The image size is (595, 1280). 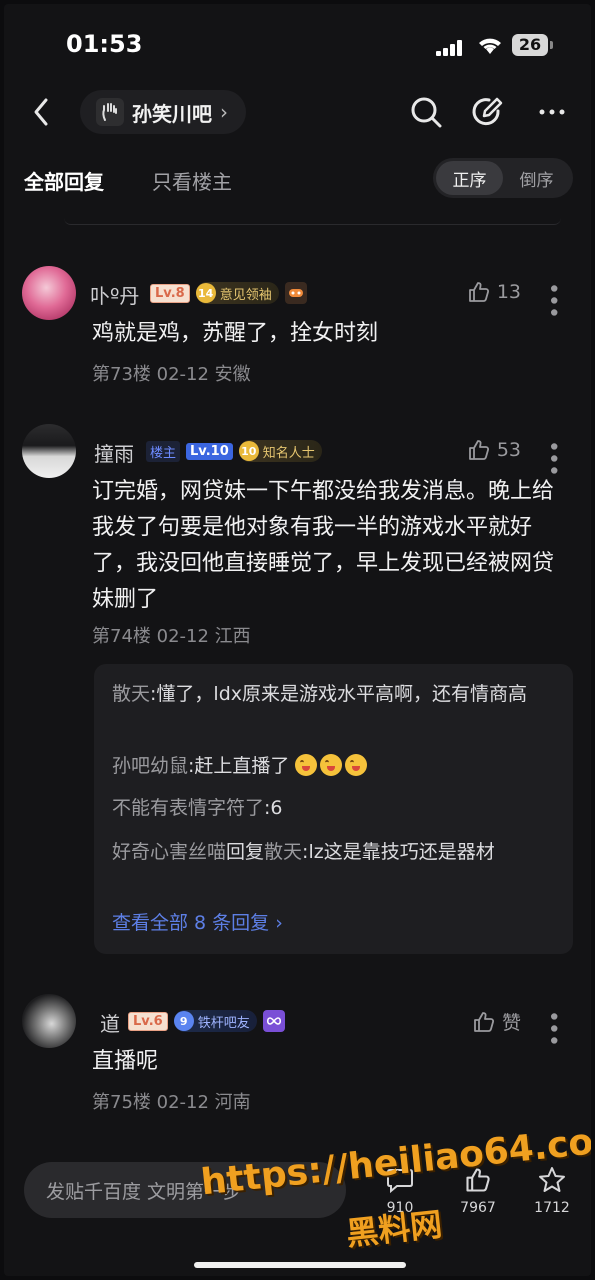 I want to click on sort-asc-button: 正序, so click(x=469, y=178).